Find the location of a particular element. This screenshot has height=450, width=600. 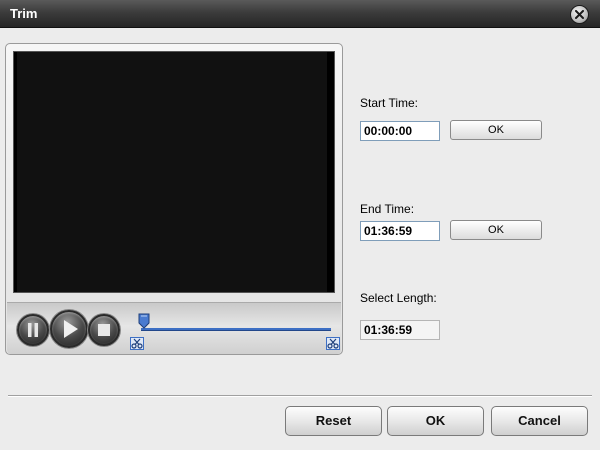

stop-icon is located at coordinates (104, 330).